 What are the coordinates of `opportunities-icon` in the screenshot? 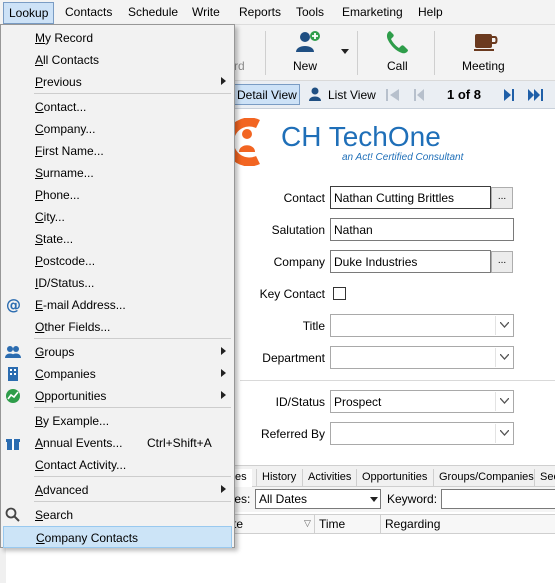 It's located at (13, 396).